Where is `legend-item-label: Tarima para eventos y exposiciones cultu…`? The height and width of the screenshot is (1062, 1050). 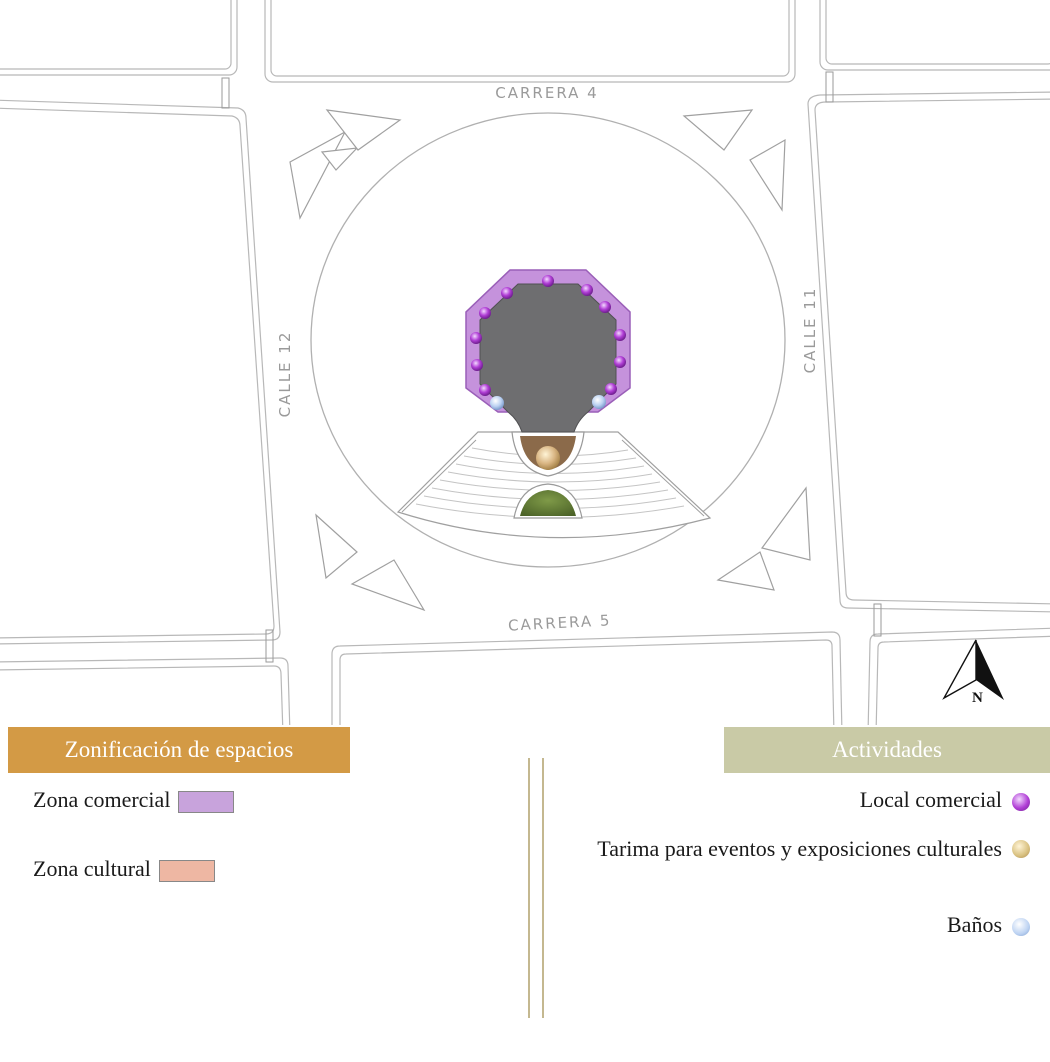
legend-item-label: Tarima para eventos y exposiciones cultu… is located at coordinates (799, 848).